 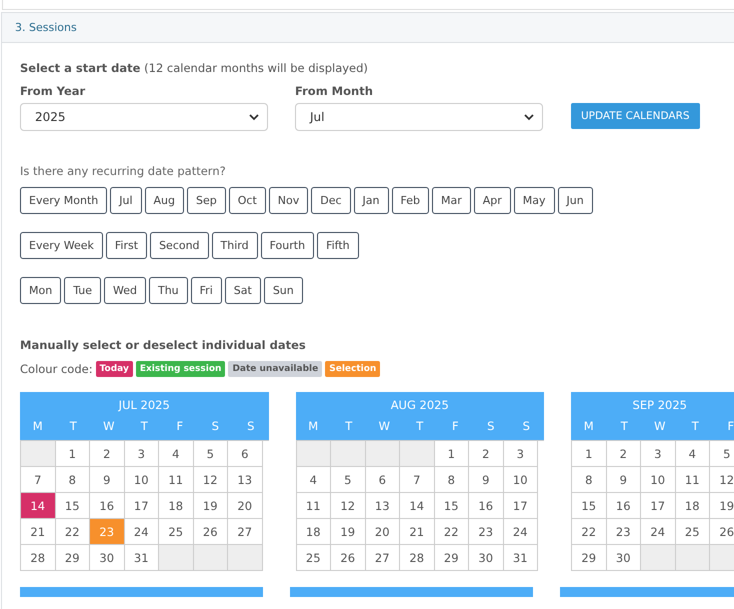 I want to click on day-cell: 6, so click(x=245, y=454).